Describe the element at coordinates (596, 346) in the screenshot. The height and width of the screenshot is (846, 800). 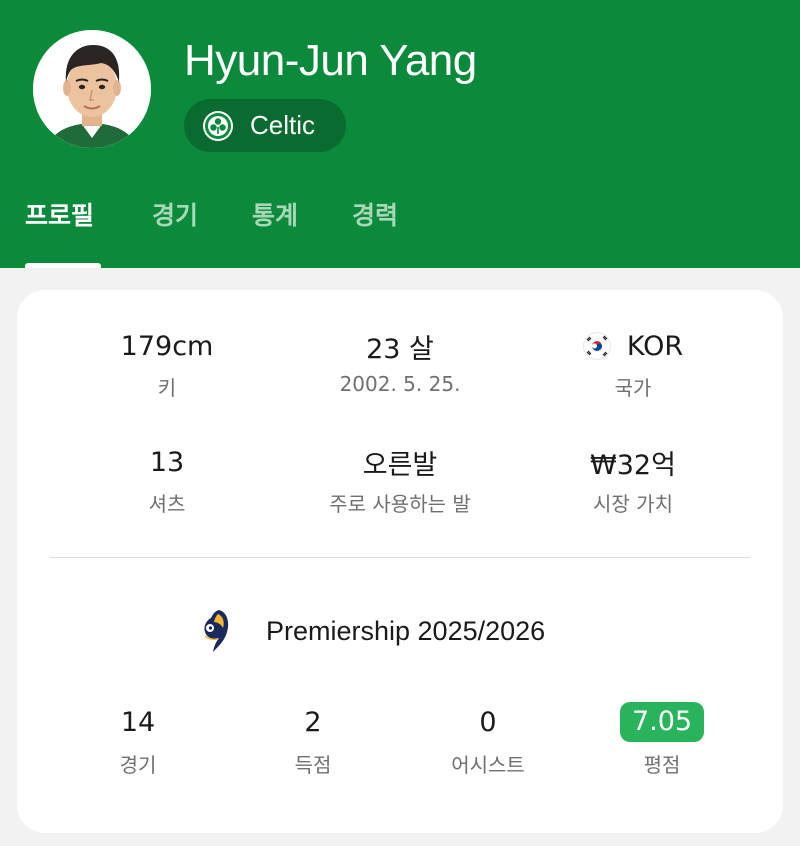
I see `south-korea-flag-icon` at that location.